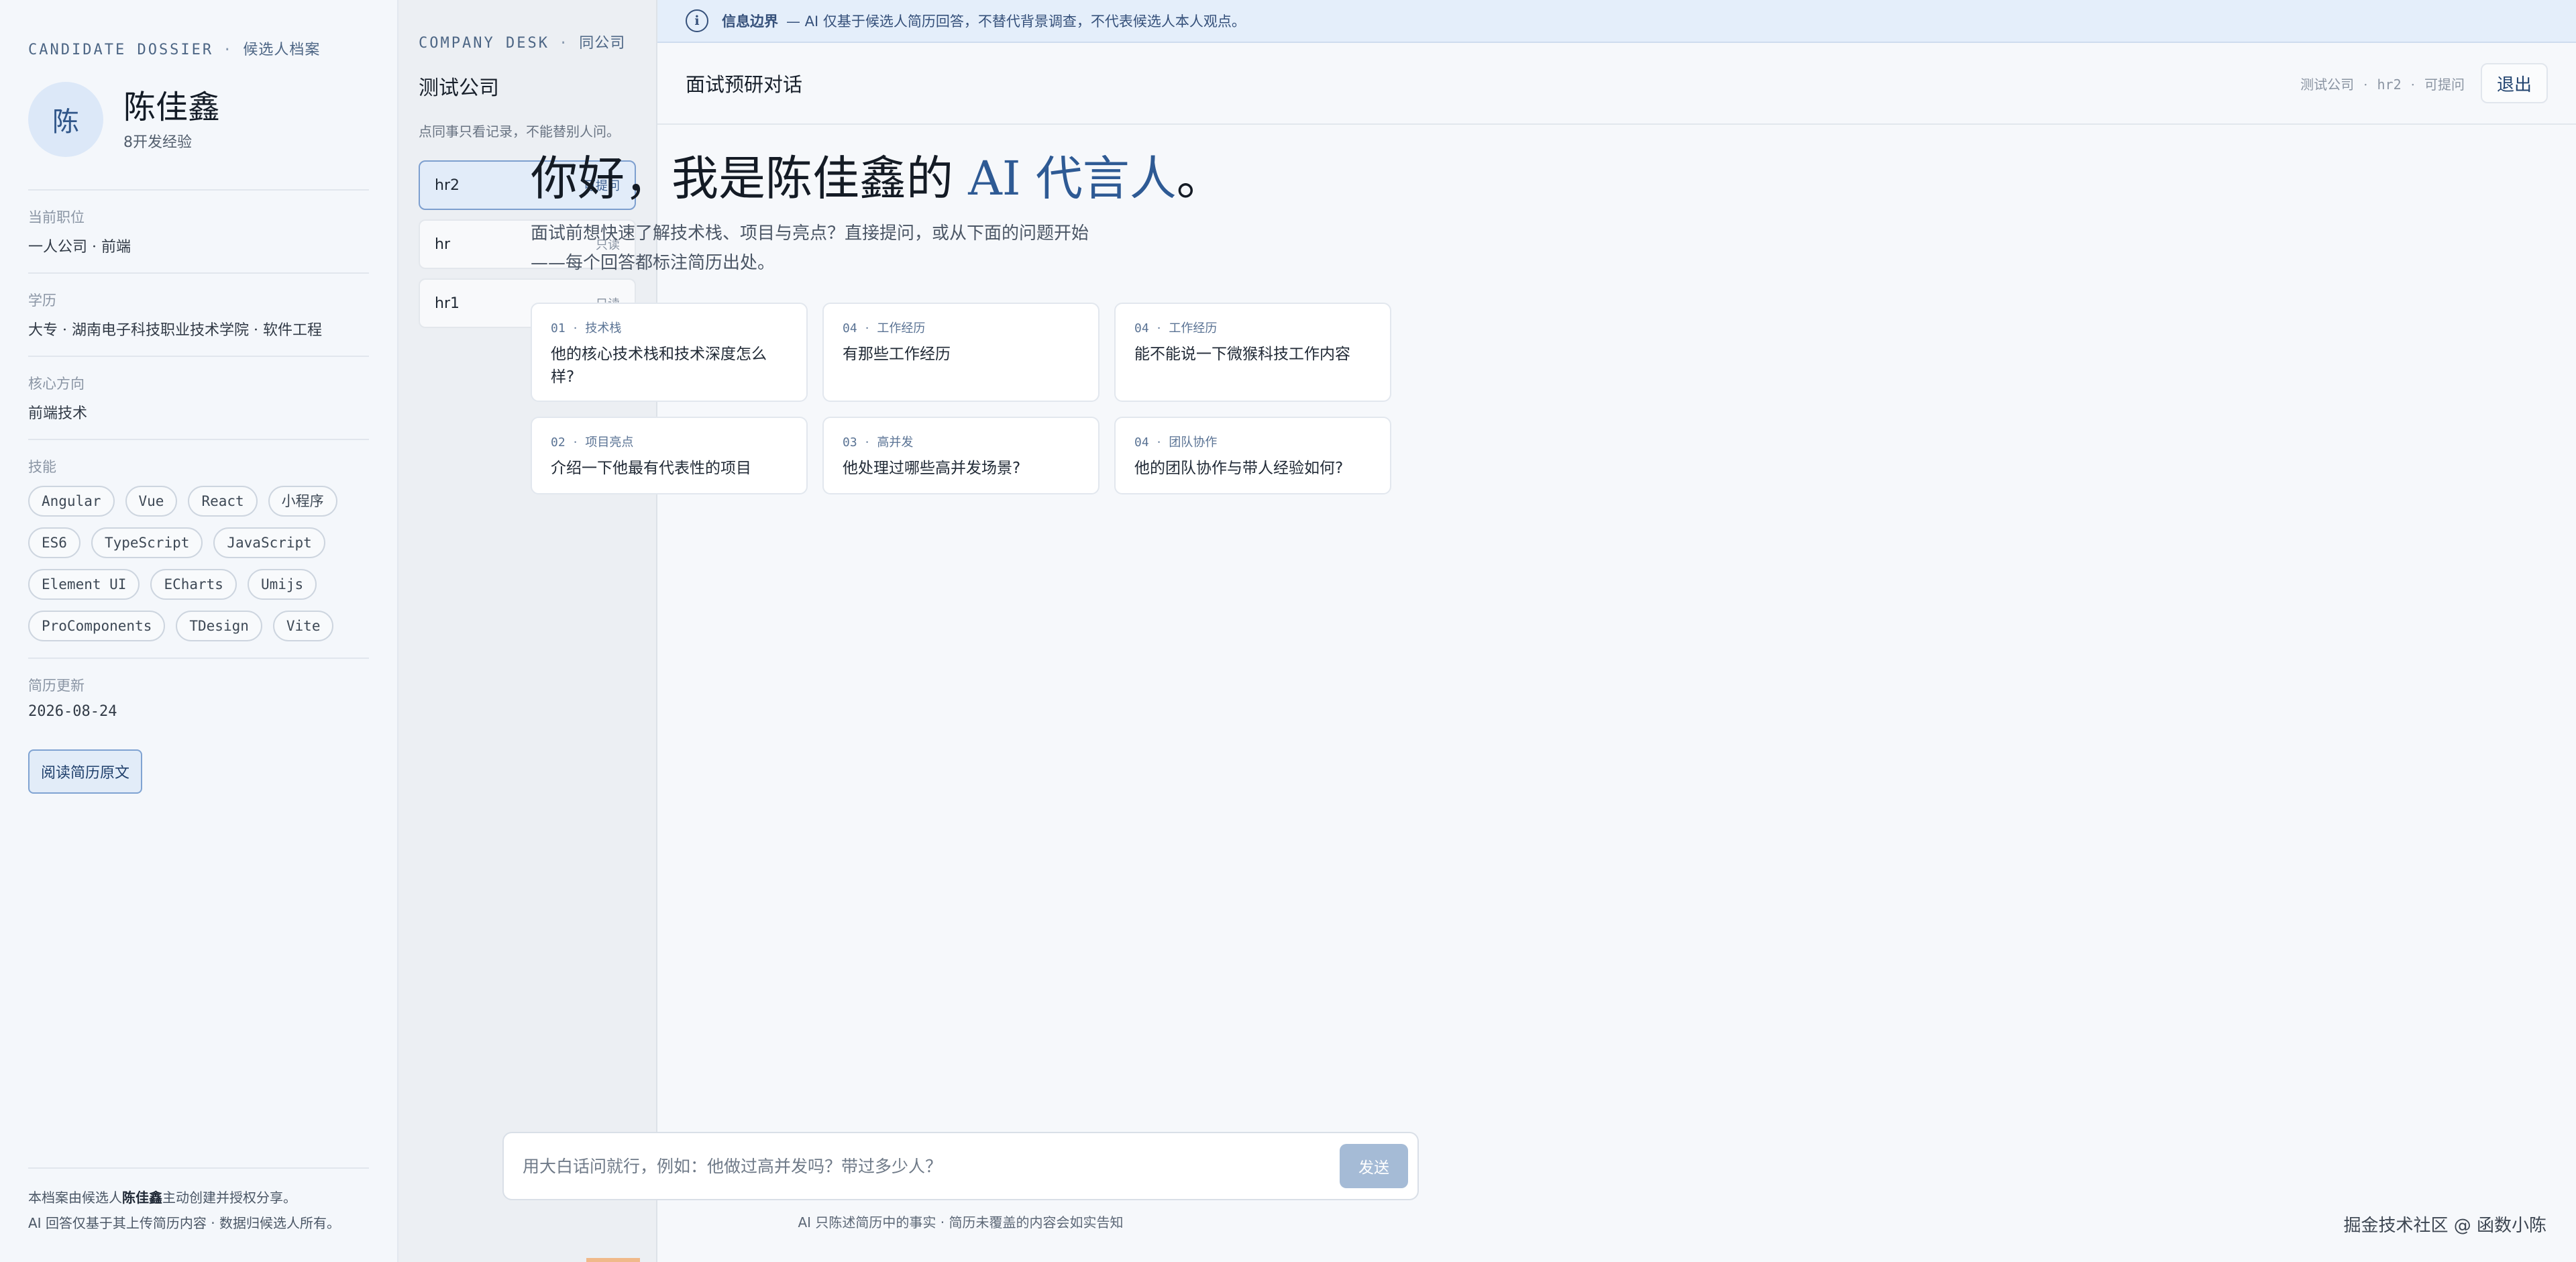 This screenshot has width=2576, height=1262. I want to click on desk-eyebrow-sep: ·, so click(564, 43).